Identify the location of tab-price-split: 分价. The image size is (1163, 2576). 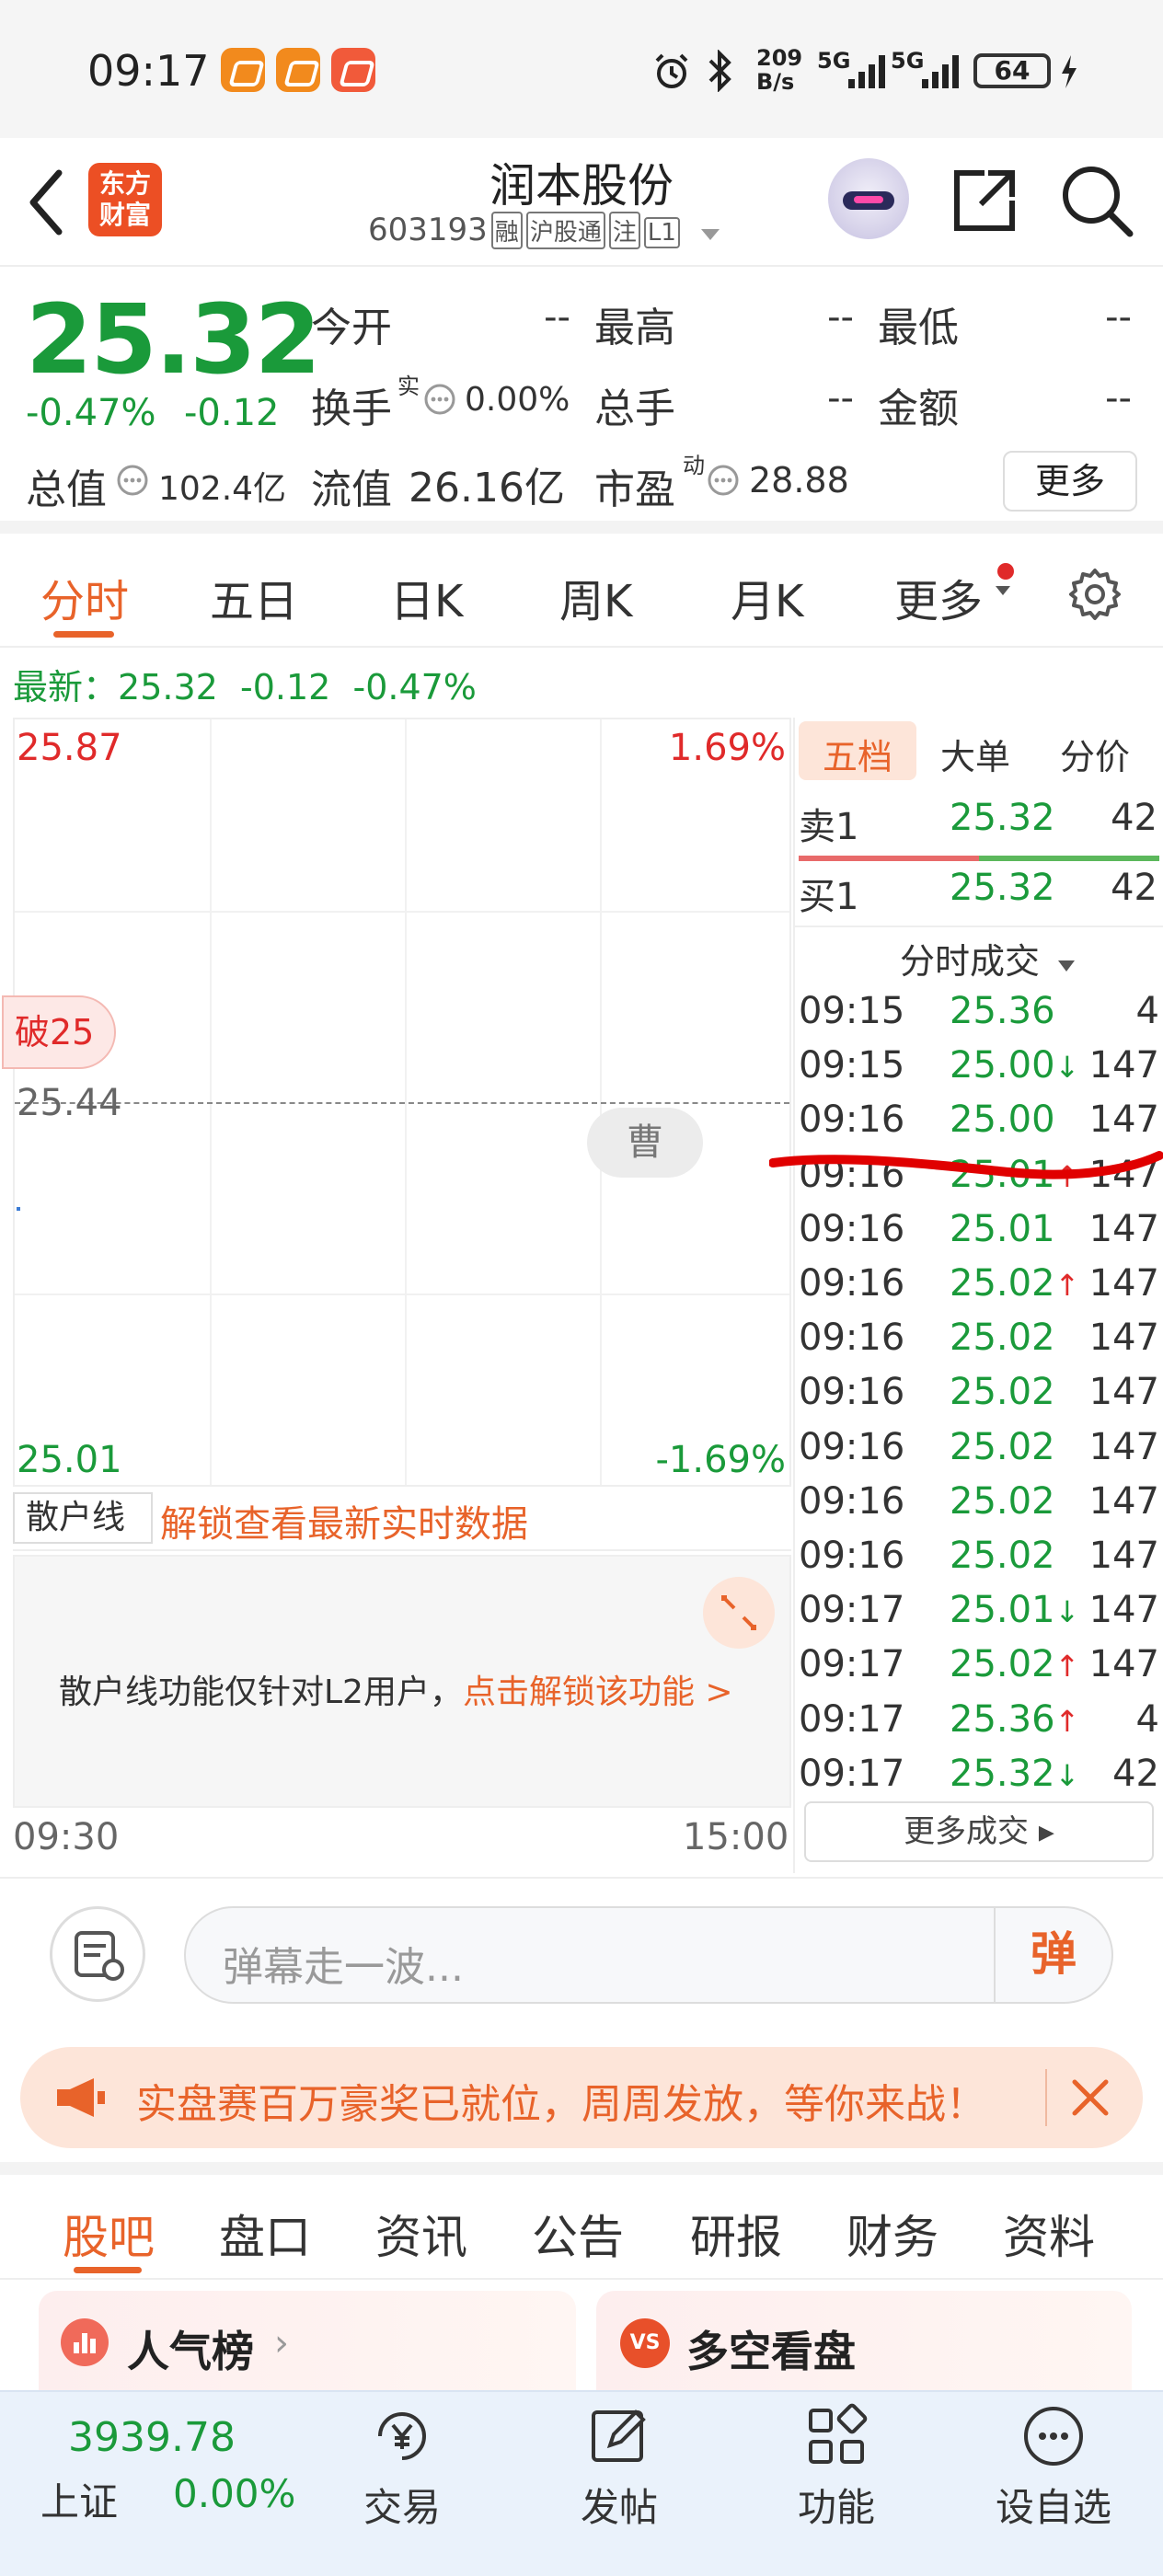
(1095, 754).